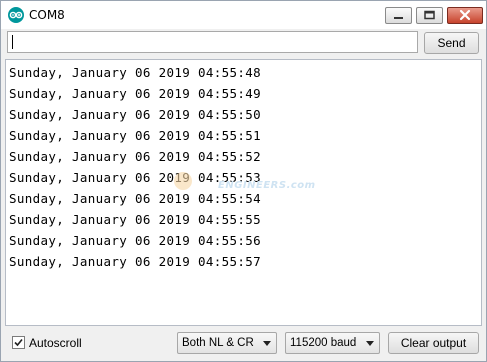  I want to click on baud-rate-dropdown: 115200 baud, so click(332, 343).